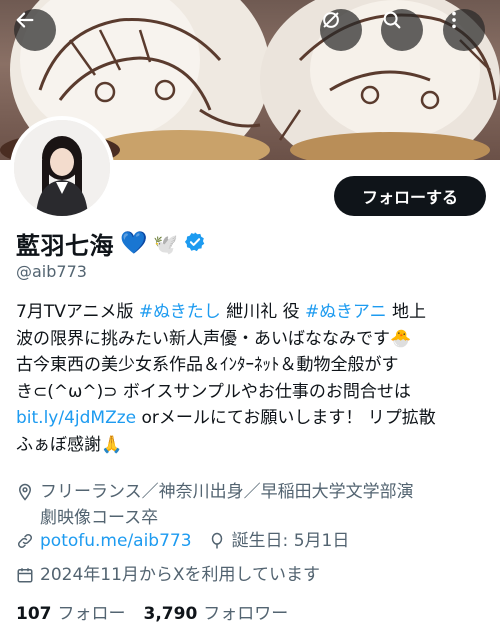 This screenshot has width=500, height=629. What do you see at coordinates (286, 418) in the screenshot?
I see `bio-text: orメールにてお願いします！ リプ拡散` at bounding box center [286, 418].